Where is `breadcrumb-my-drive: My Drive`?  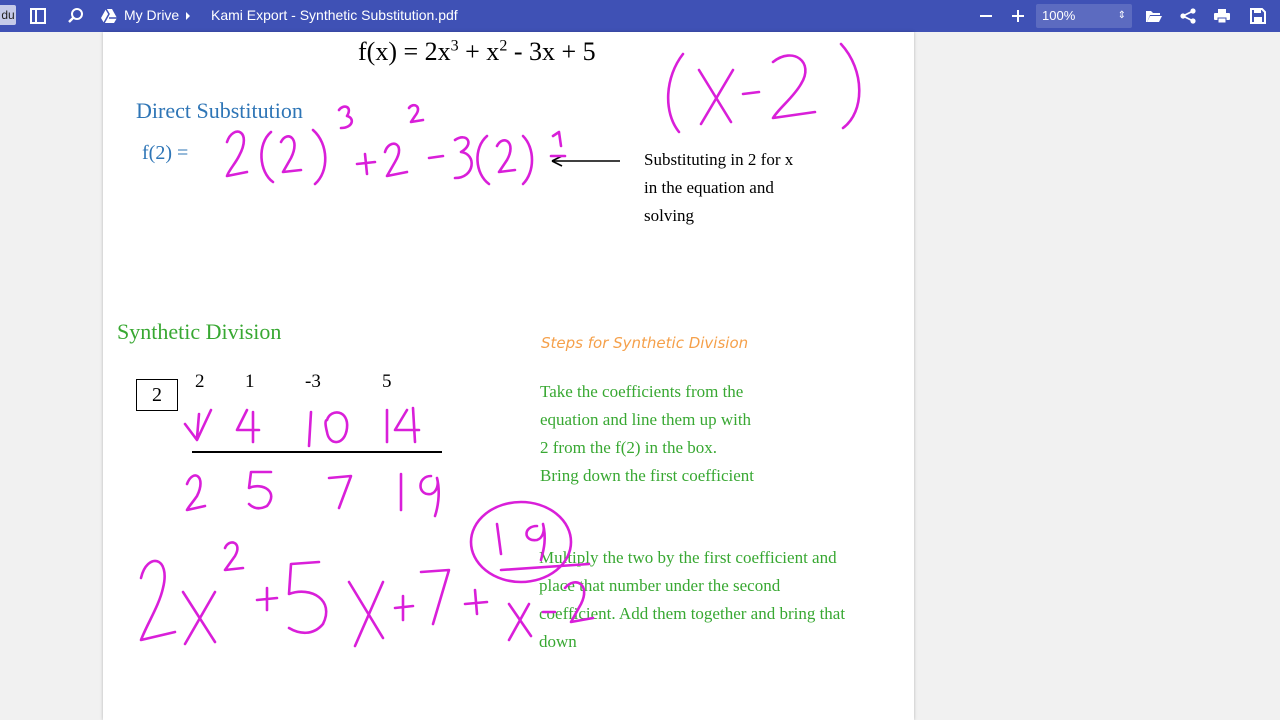 breadcrumb-my-drive: My Drive is located at coordinates (151, 15).